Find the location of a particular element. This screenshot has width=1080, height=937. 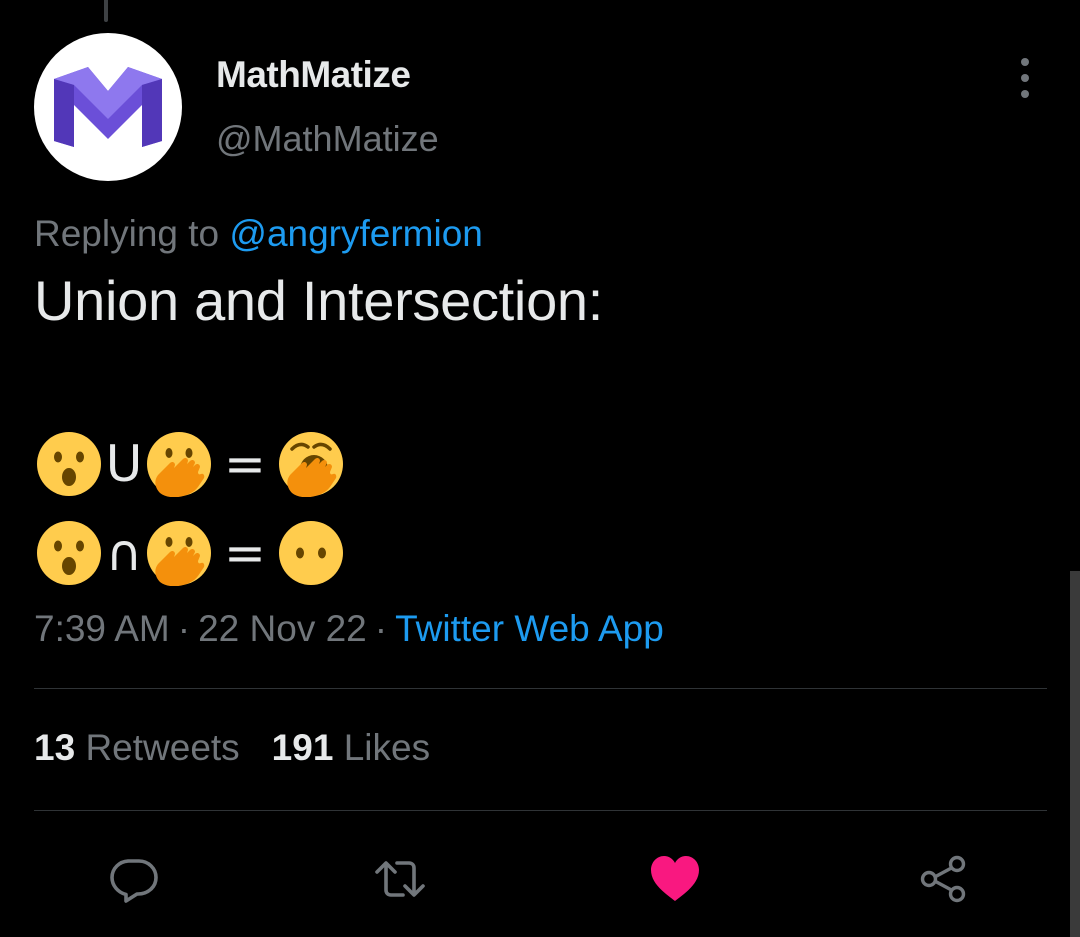

union-operator: U is located at coordinates (124, 464).